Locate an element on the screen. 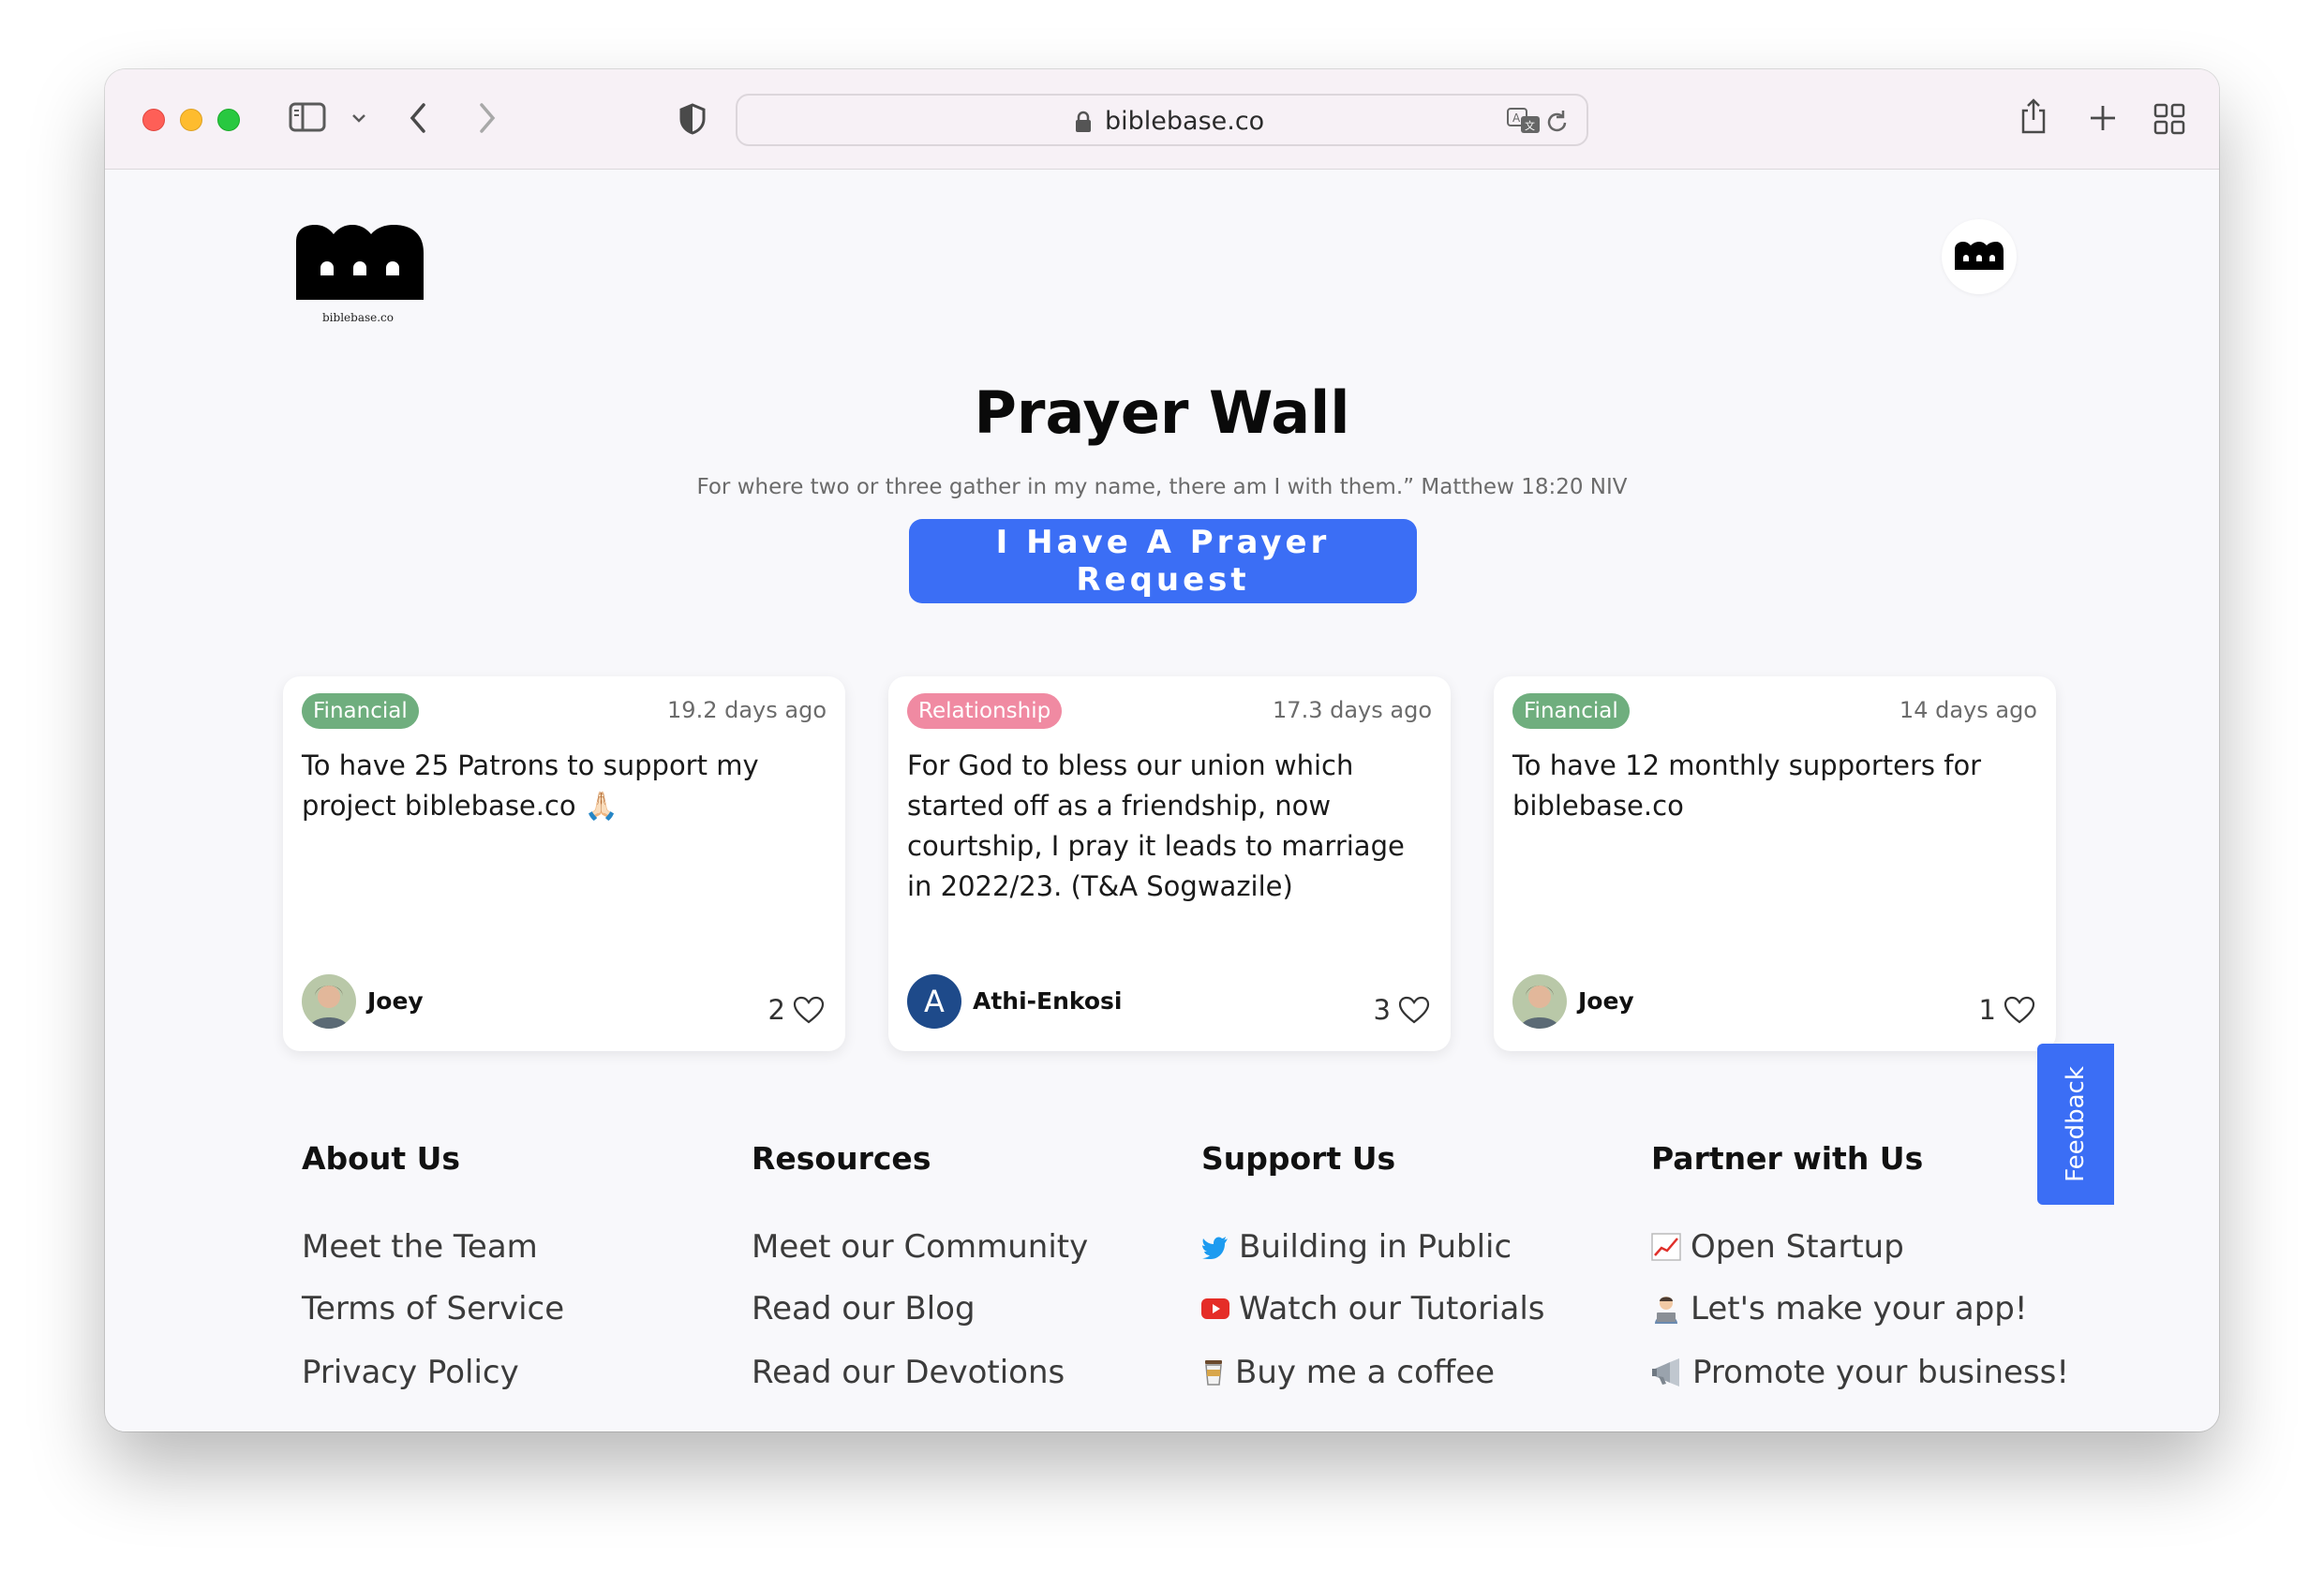 The image size is (2324, 1572). chevron-down-icon is located at coordinates (358, 118).